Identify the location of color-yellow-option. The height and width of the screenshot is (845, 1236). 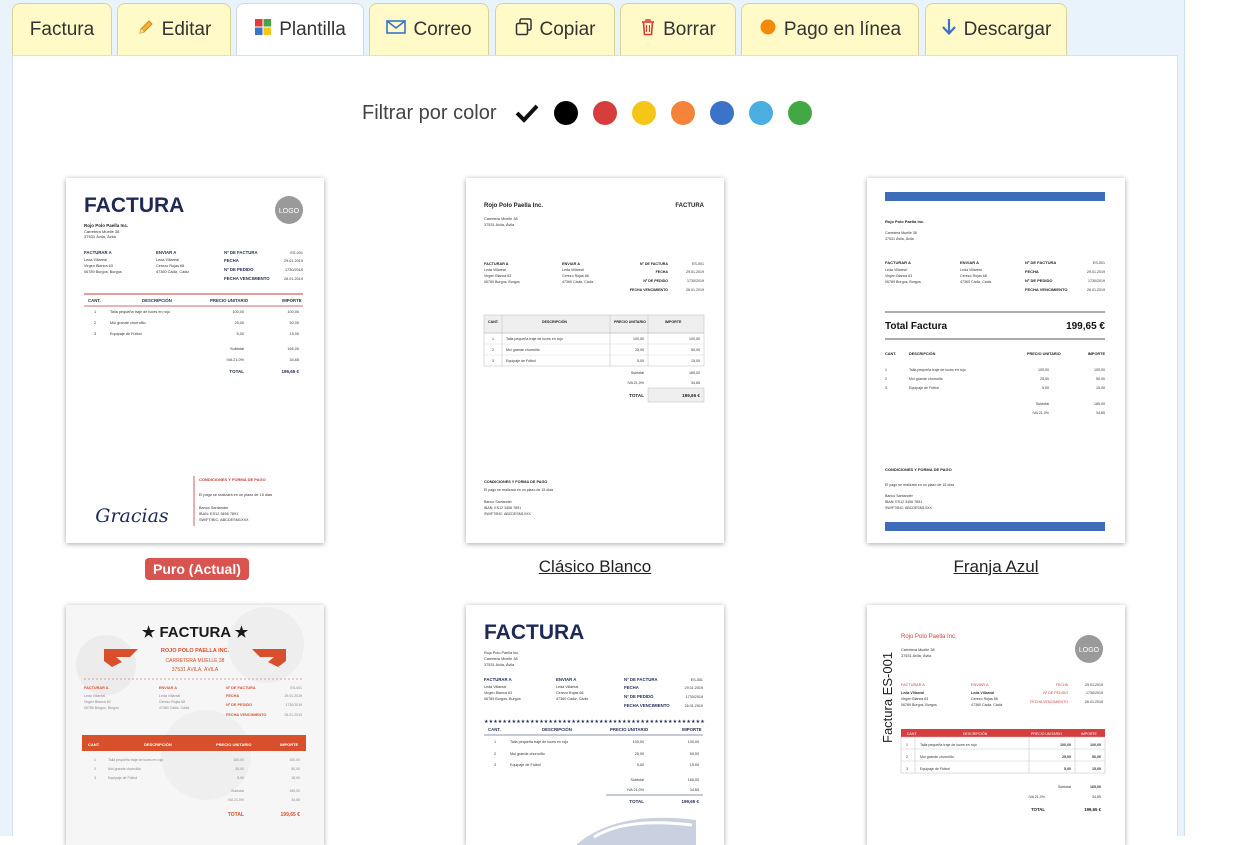
(644, 113).